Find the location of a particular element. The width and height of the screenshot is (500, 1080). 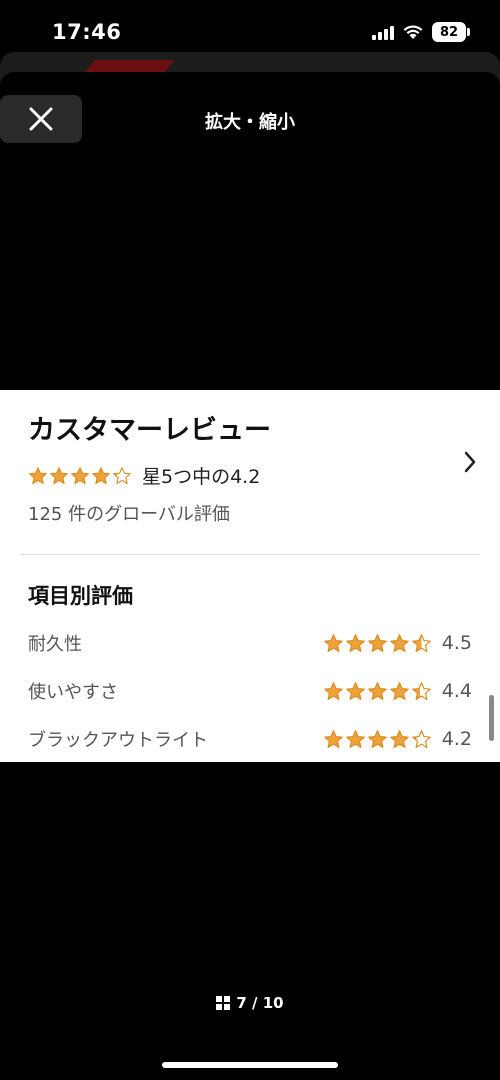

criteria-value: 4.5 is located at coordinates (456, 643).